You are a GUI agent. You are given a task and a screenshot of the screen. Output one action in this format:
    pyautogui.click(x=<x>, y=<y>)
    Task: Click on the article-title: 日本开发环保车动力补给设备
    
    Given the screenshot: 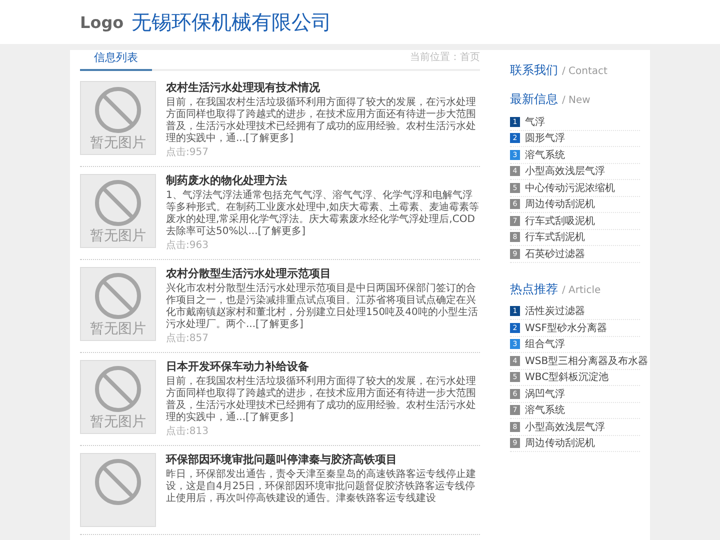 What is the action you would take?
    pyautogui.click(x=323, y=367)
    